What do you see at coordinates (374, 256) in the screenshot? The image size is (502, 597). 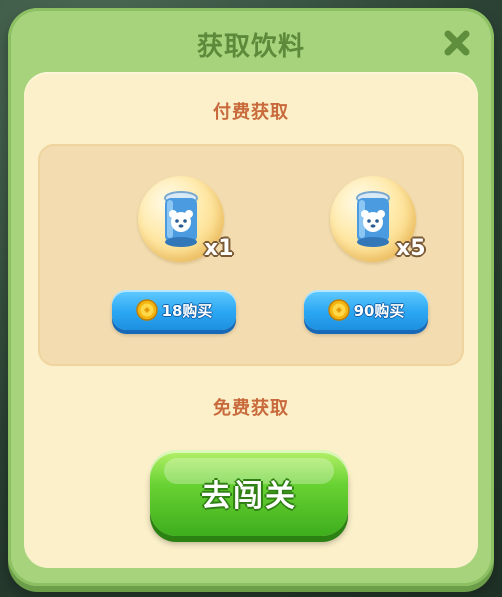 I see `offer-item: x5 90购买` at bounding box center [374, 256].